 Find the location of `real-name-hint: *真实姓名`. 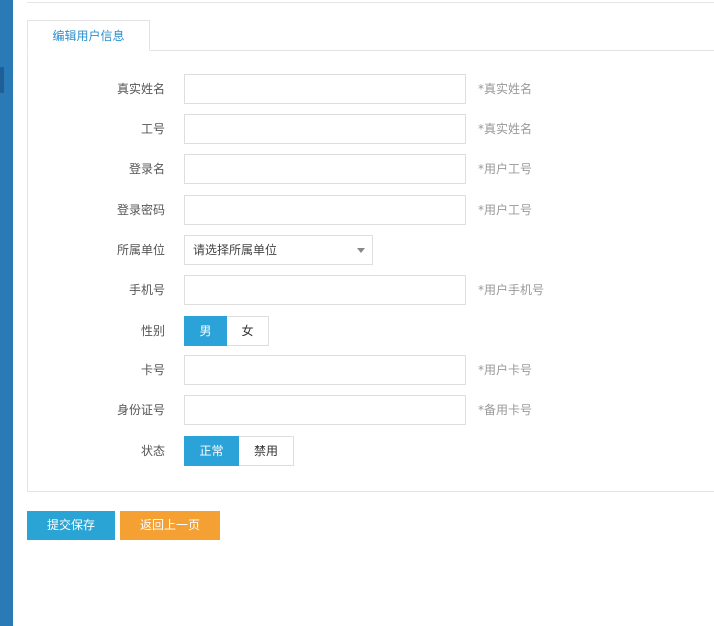

real-name-hint: *真实姓名 is located at coordinates (505, 89).